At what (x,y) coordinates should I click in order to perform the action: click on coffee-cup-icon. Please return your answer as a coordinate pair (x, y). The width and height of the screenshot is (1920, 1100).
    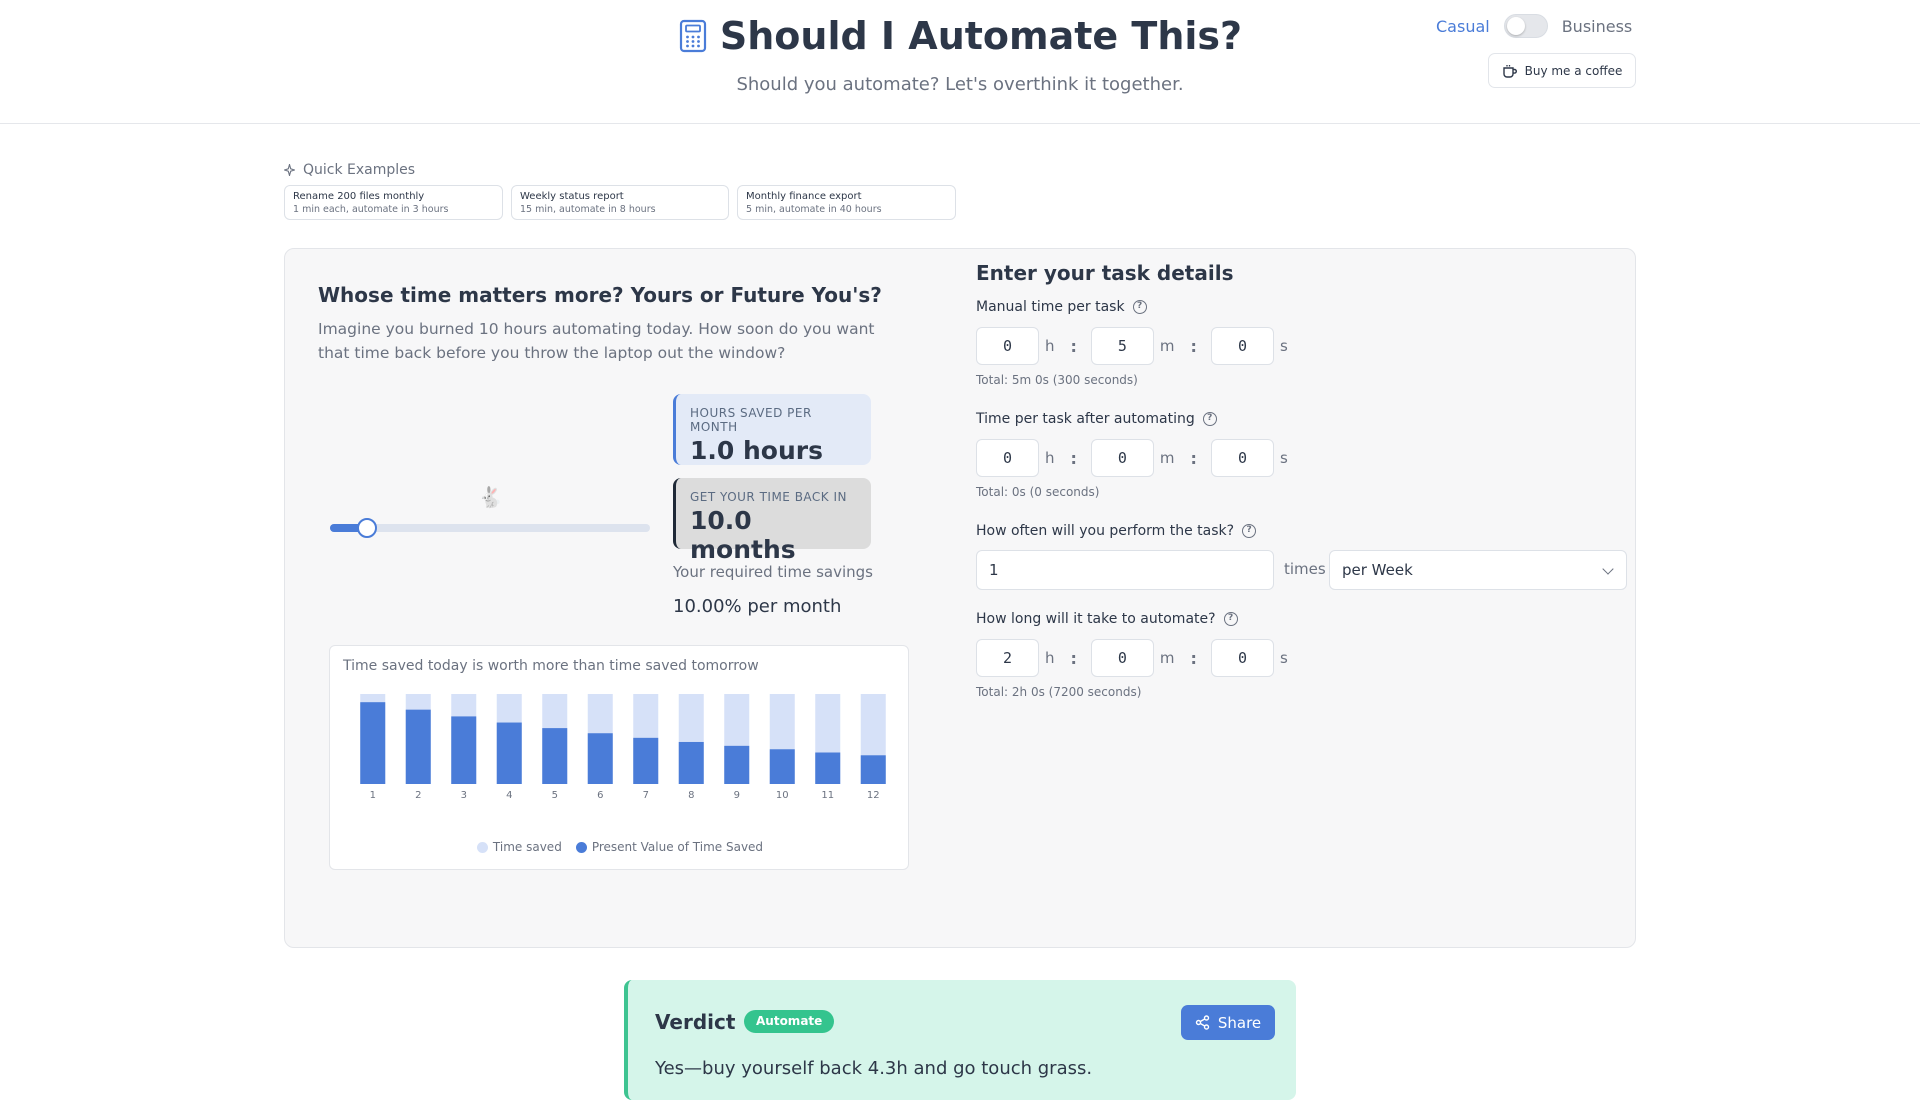
    Looking at the image, I should click on (1509, 71).